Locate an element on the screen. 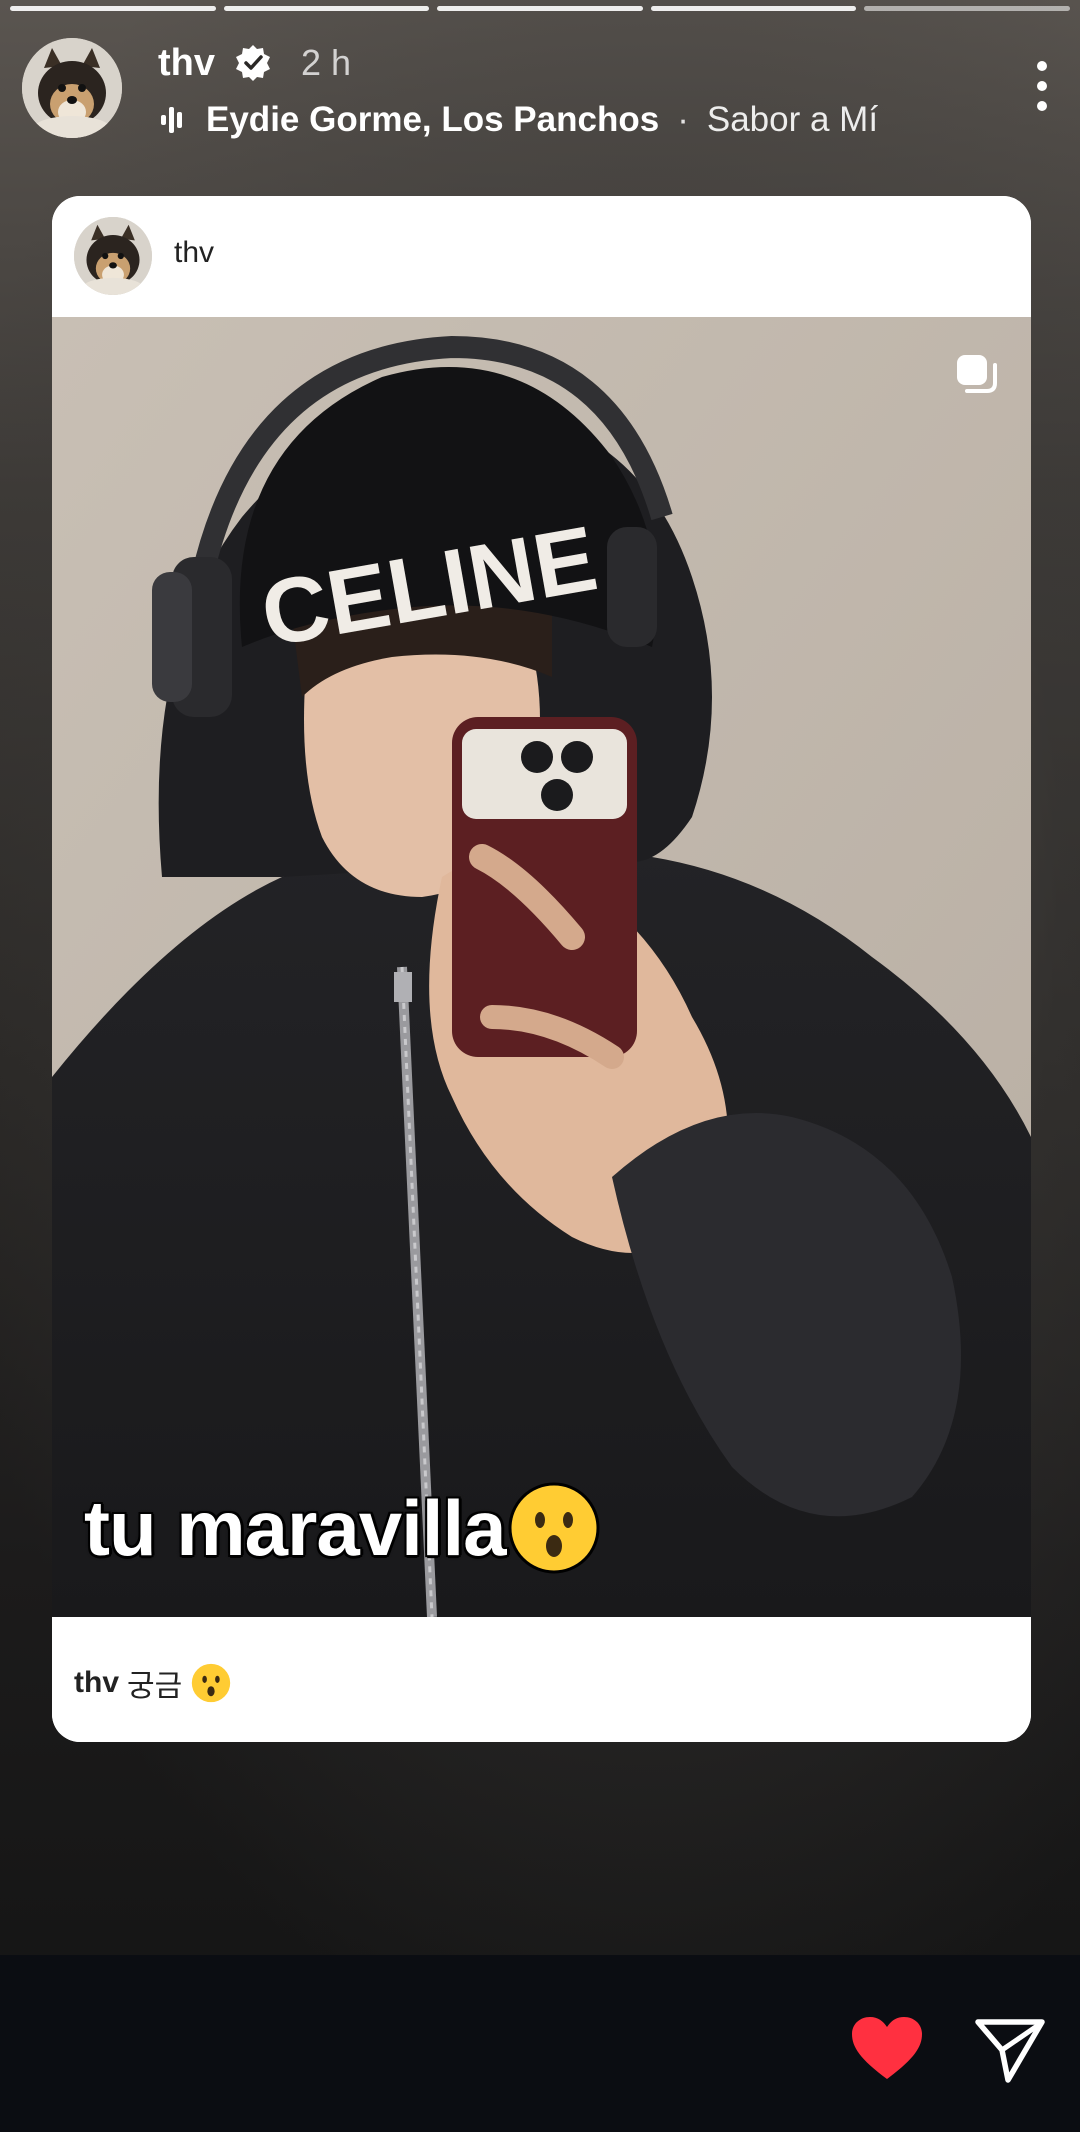 The image size is (1080, 2132). post-caption: thv 궁금 is located at coordinates (153, 1683).